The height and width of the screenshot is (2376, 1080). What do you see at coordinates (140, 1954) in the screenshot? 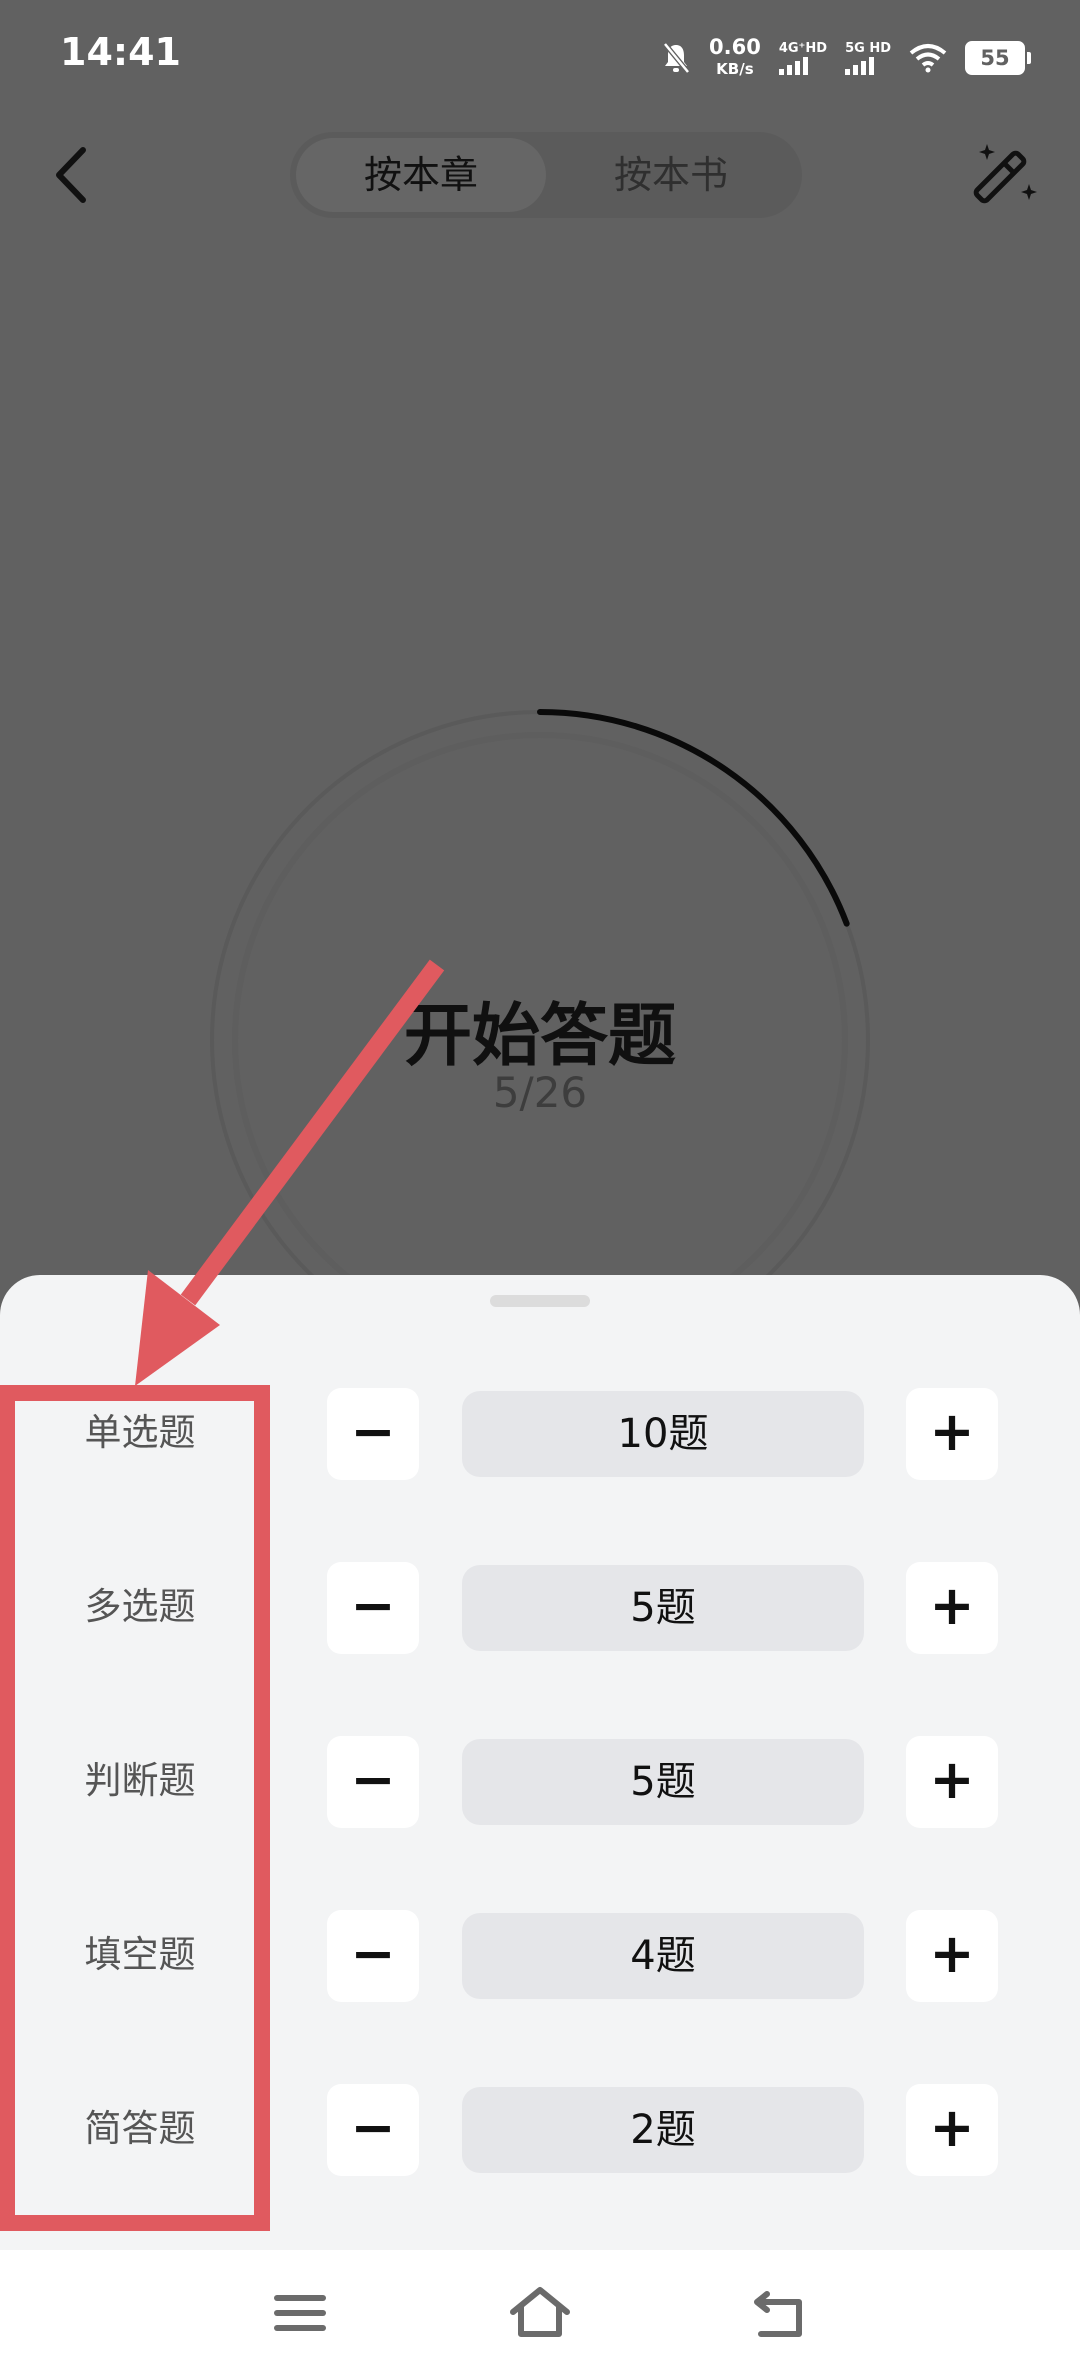
I see `row-label: 填空题` at bounding box center [140, 1954].